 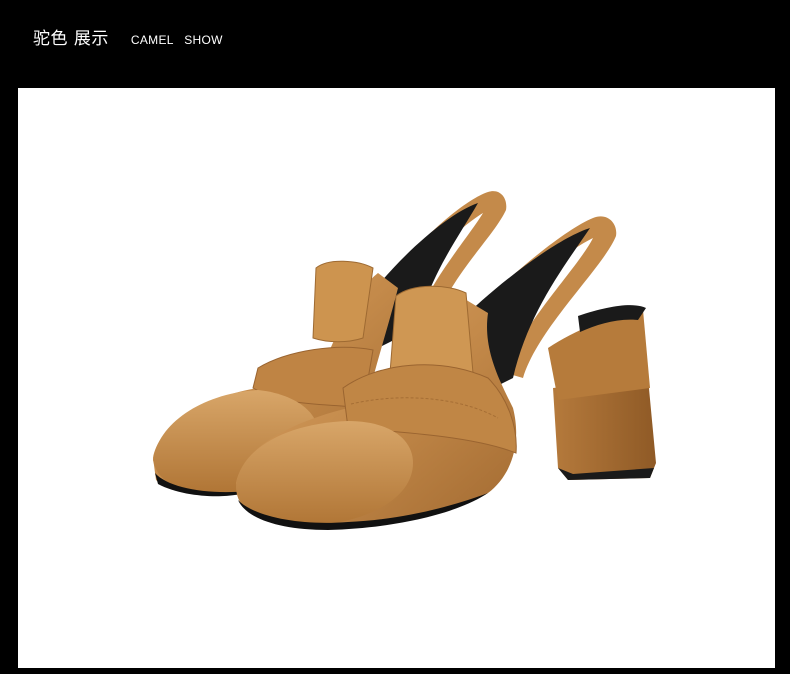 I want to click on color-subtitle: CAMEL SHOW, so click(x=176, y=40).